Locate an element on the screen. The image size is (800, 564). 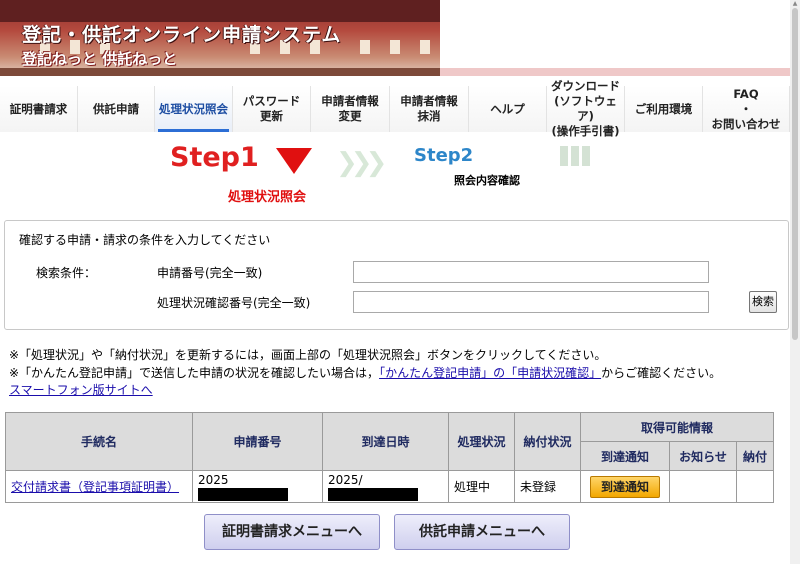
table-row: 交付請求書（登記事項証明書） 2025 2025/ 処理中 未登録 到達通知 is located at coordinates (389, 486).